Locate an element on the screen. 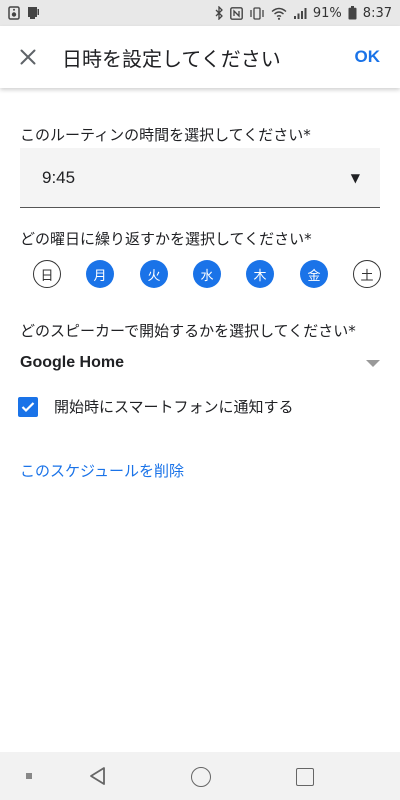  nav-back-button is located at coordinates (98, 778).